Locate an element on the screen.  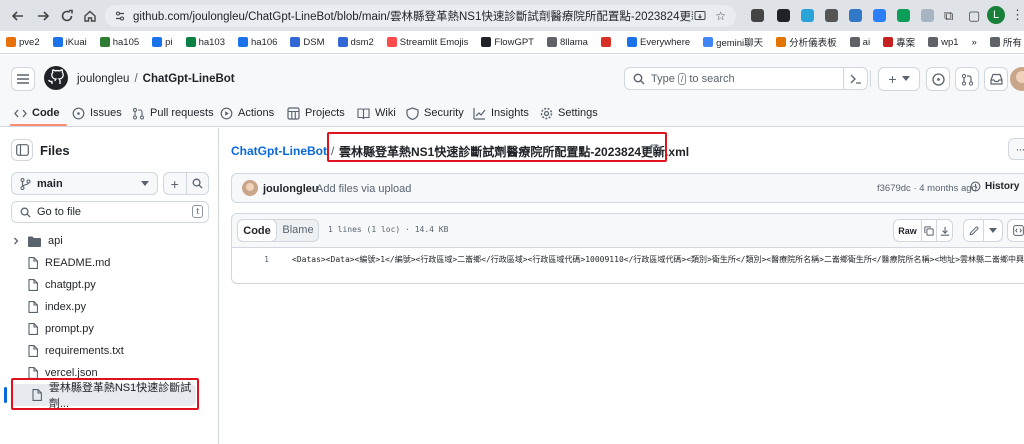
tab-wiki: Wiki is located at coordinates (376, 113).